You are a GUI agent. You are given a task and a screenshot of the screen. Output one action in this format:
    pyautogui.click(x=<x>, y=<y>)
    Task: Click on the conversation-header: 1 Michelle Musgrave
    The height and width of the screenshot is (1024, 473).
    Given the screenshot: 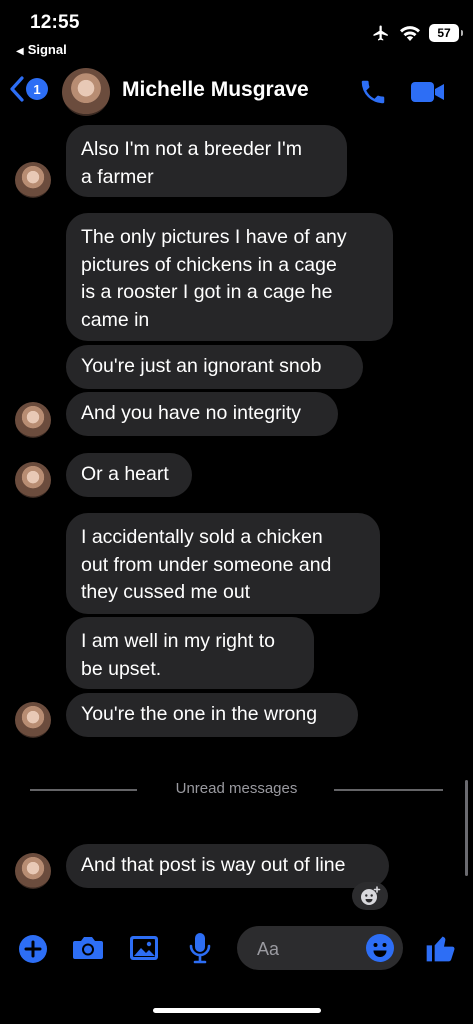 What is the action you would take?
    pyautogui.click(x=236, y=92)
    